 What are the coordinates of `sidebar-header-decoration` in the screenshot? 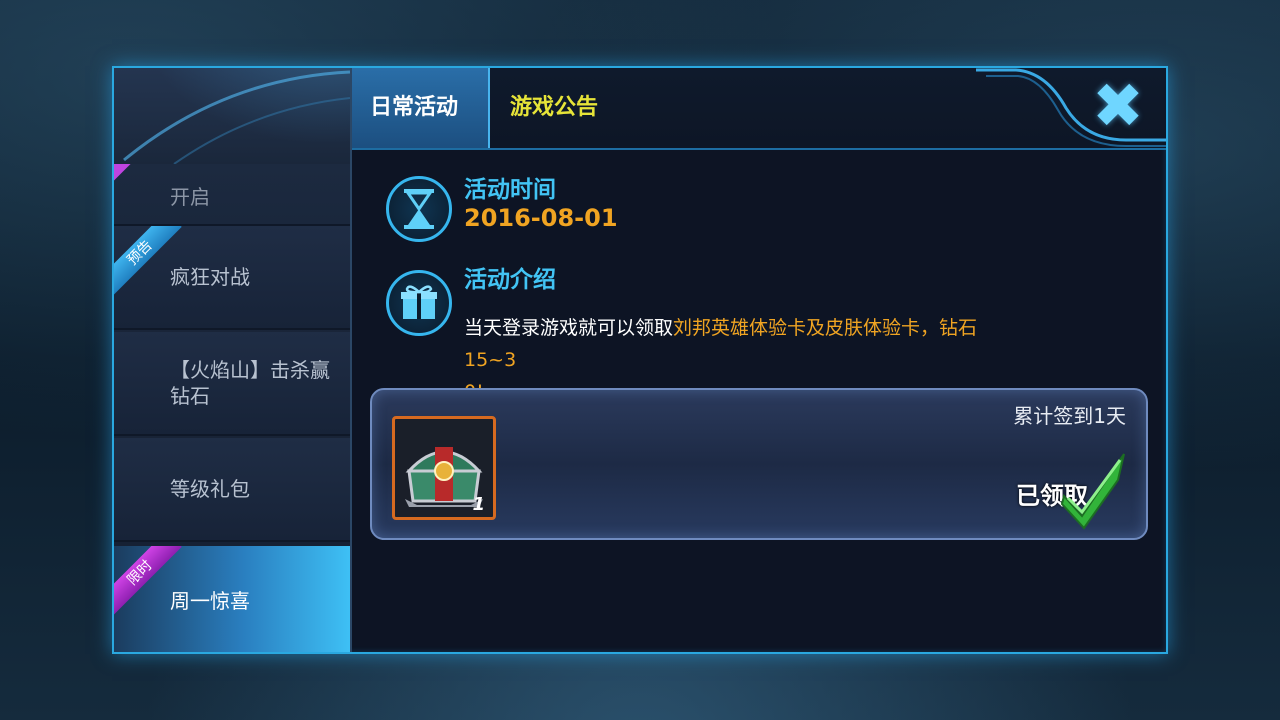 It's located at (232, 116).